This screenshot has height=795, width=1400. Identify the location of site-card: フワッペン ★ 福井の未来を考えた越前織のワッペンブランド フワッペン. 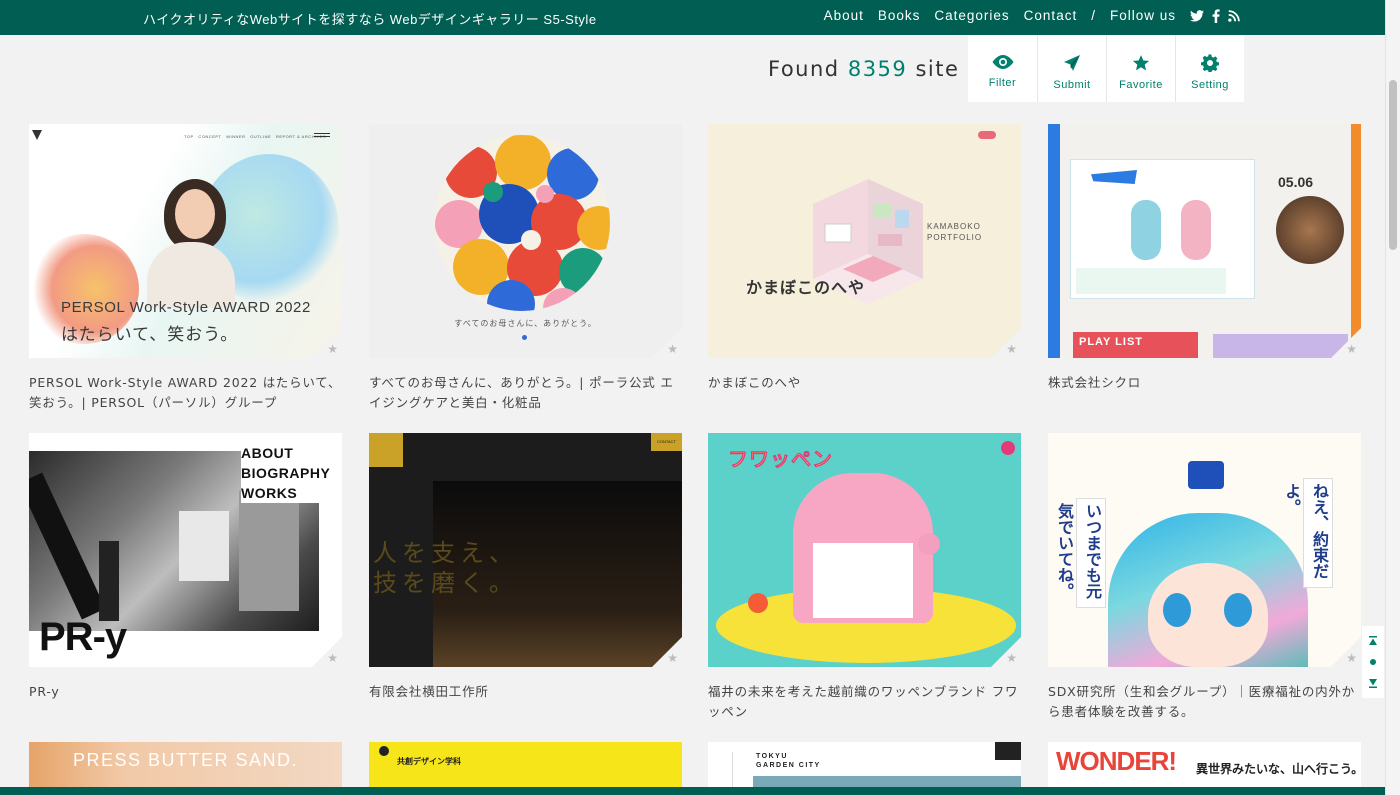
(864, 577).